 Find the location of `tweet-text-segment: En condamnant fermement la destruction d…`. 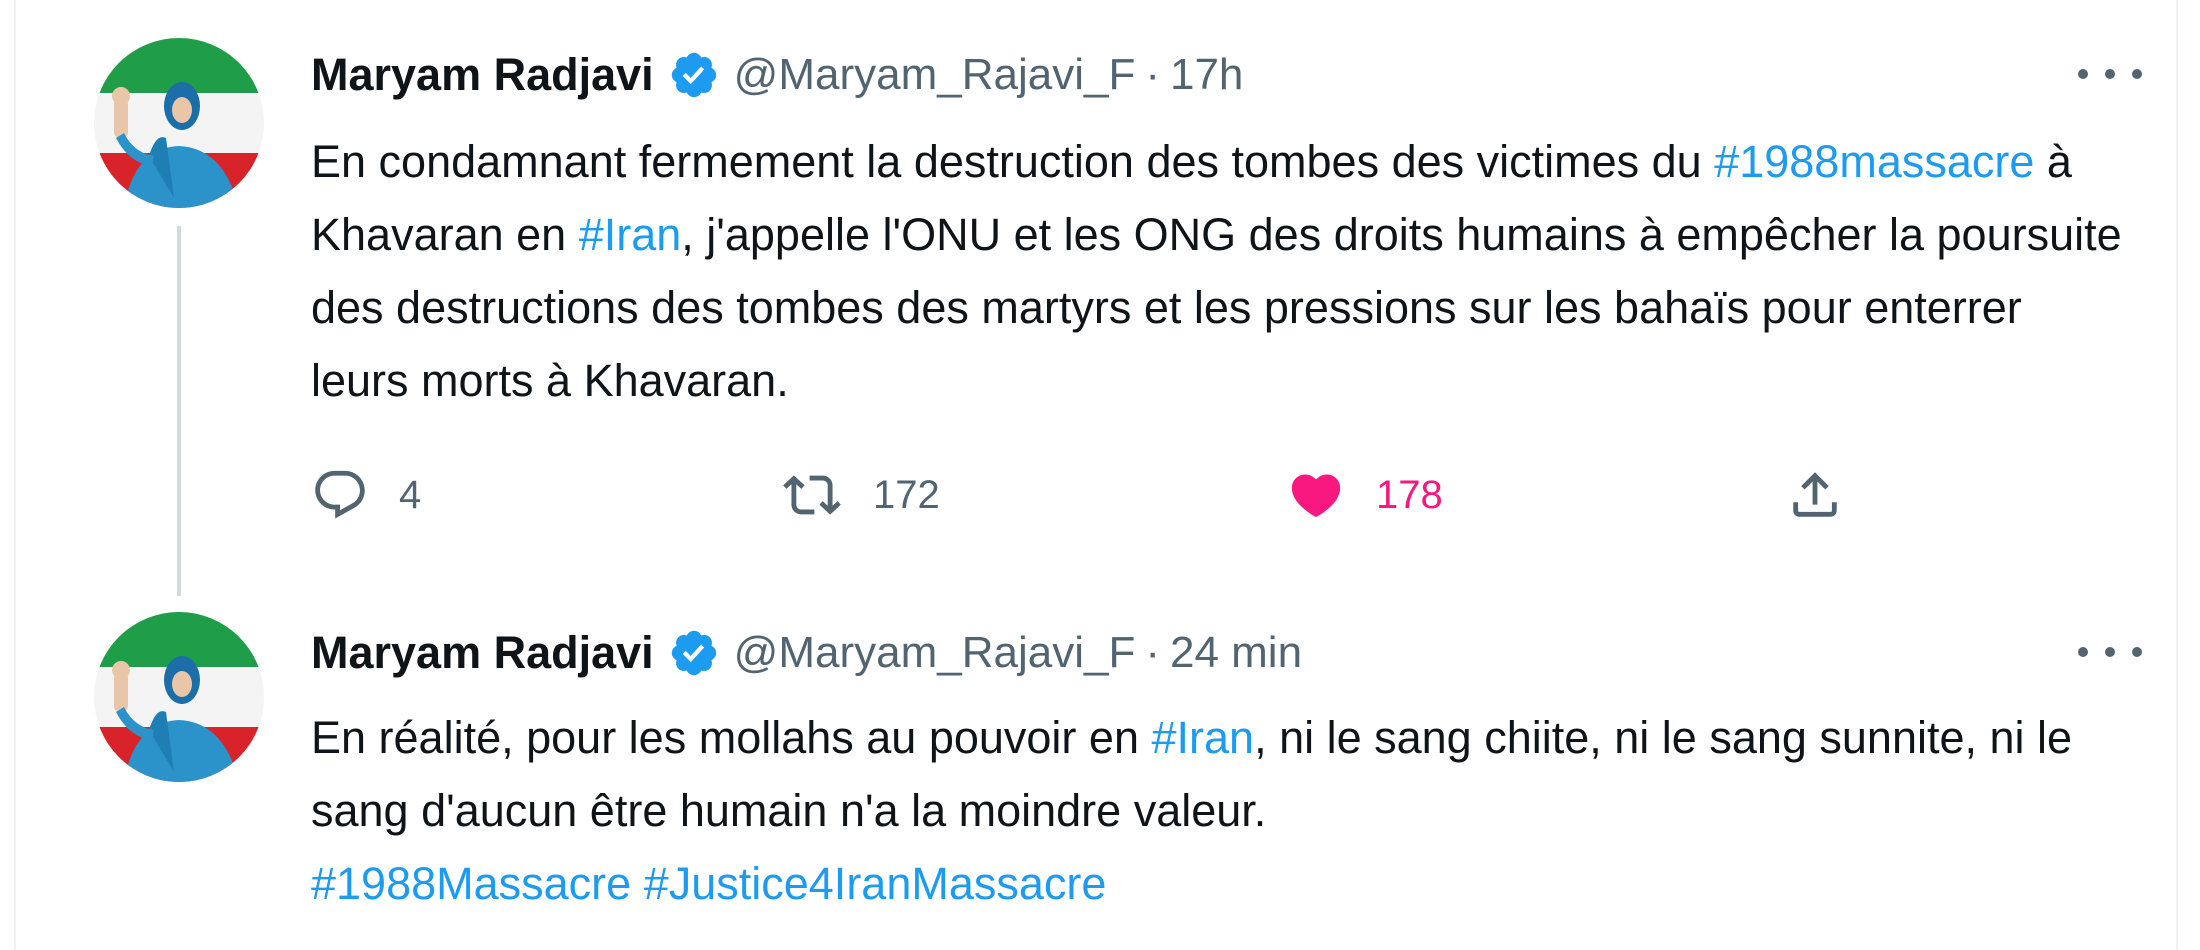

tweet-text-segment: En condamnant fermement la destruction d… is located at coordinates (1013, 161).